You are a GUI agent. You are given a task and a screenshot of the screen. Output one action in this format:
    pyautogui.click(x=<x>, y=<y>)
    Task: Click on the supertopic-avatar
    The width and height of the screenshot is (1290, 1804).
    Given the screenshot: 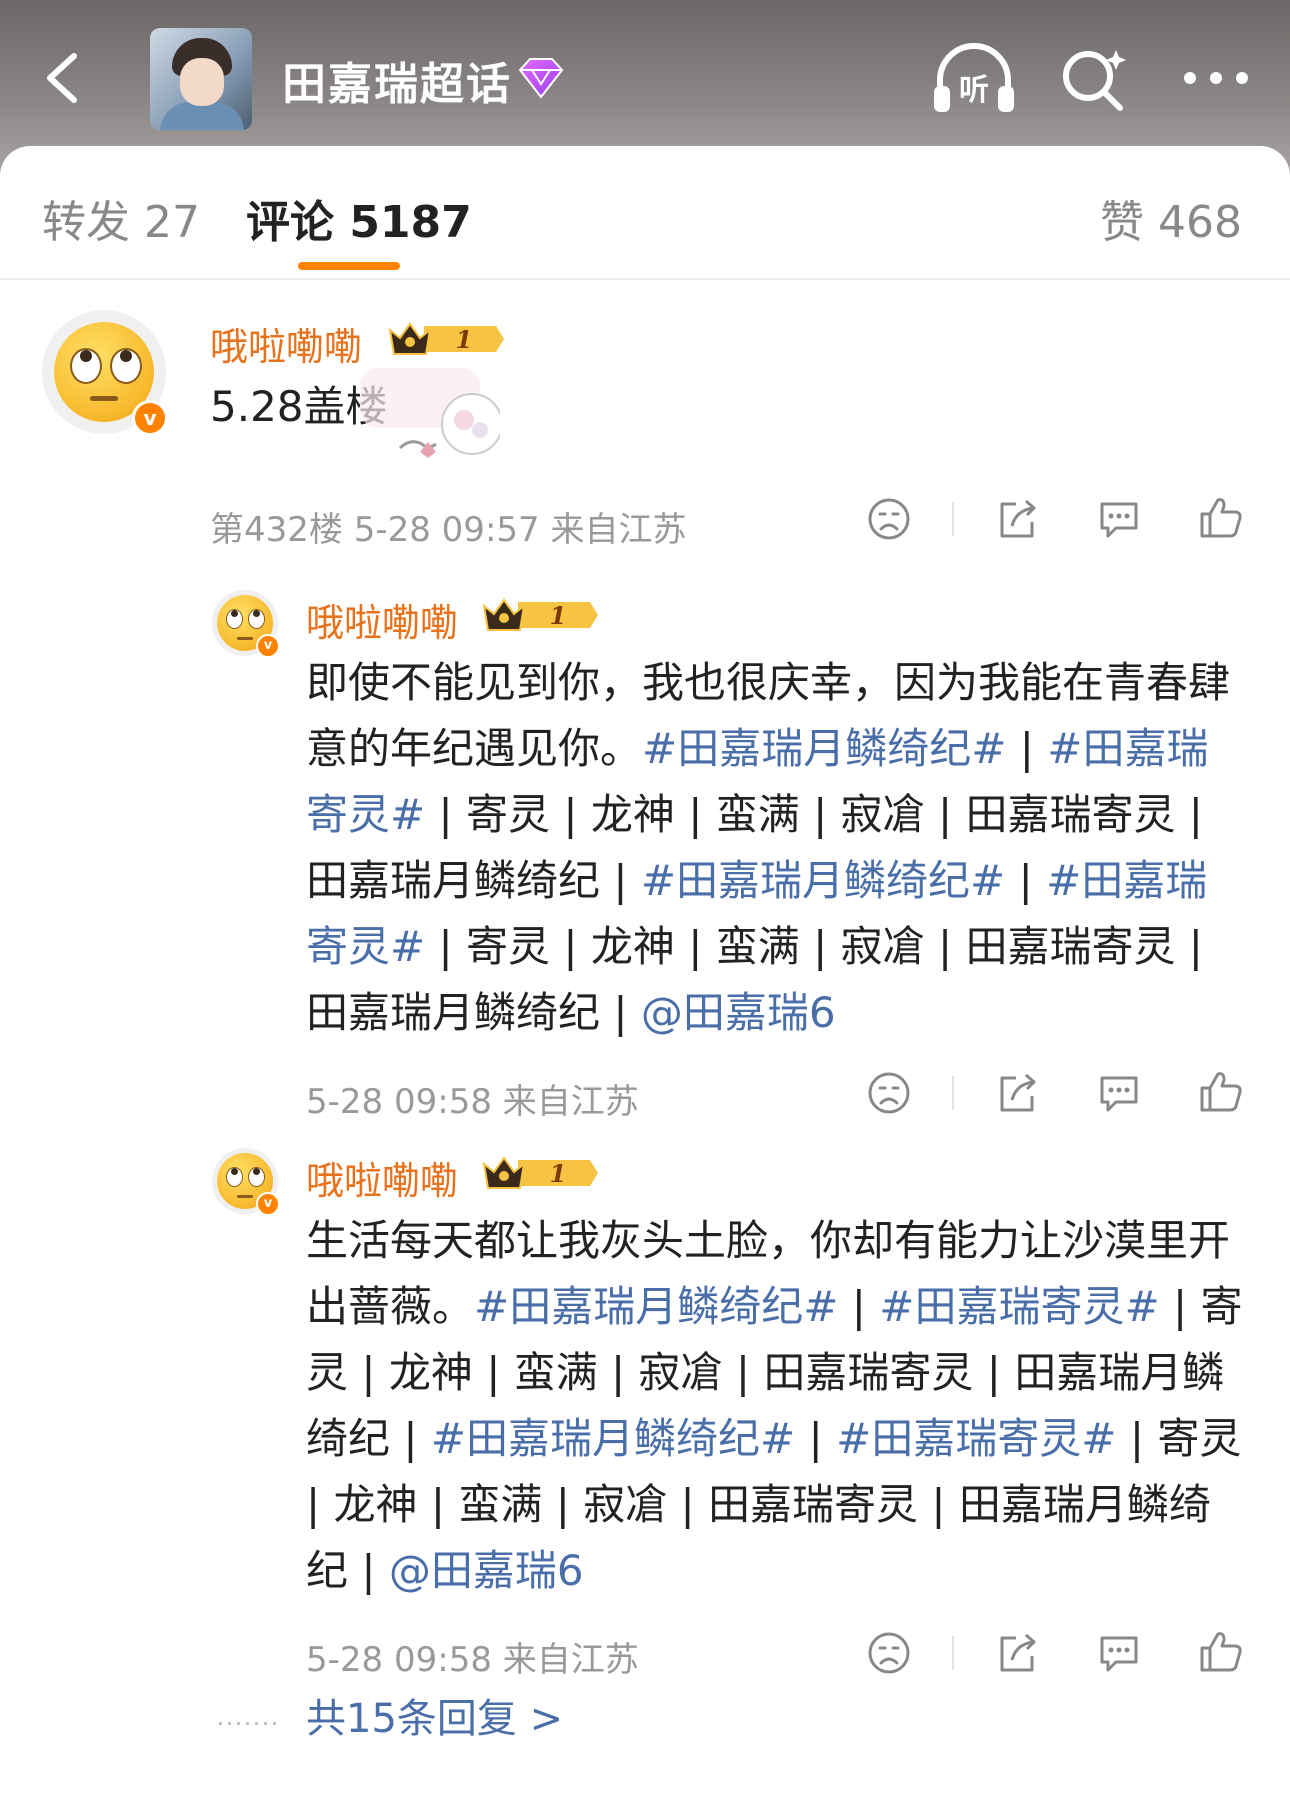 What is the action you would take?
    pyautogui.click(x=201, y=79)
    